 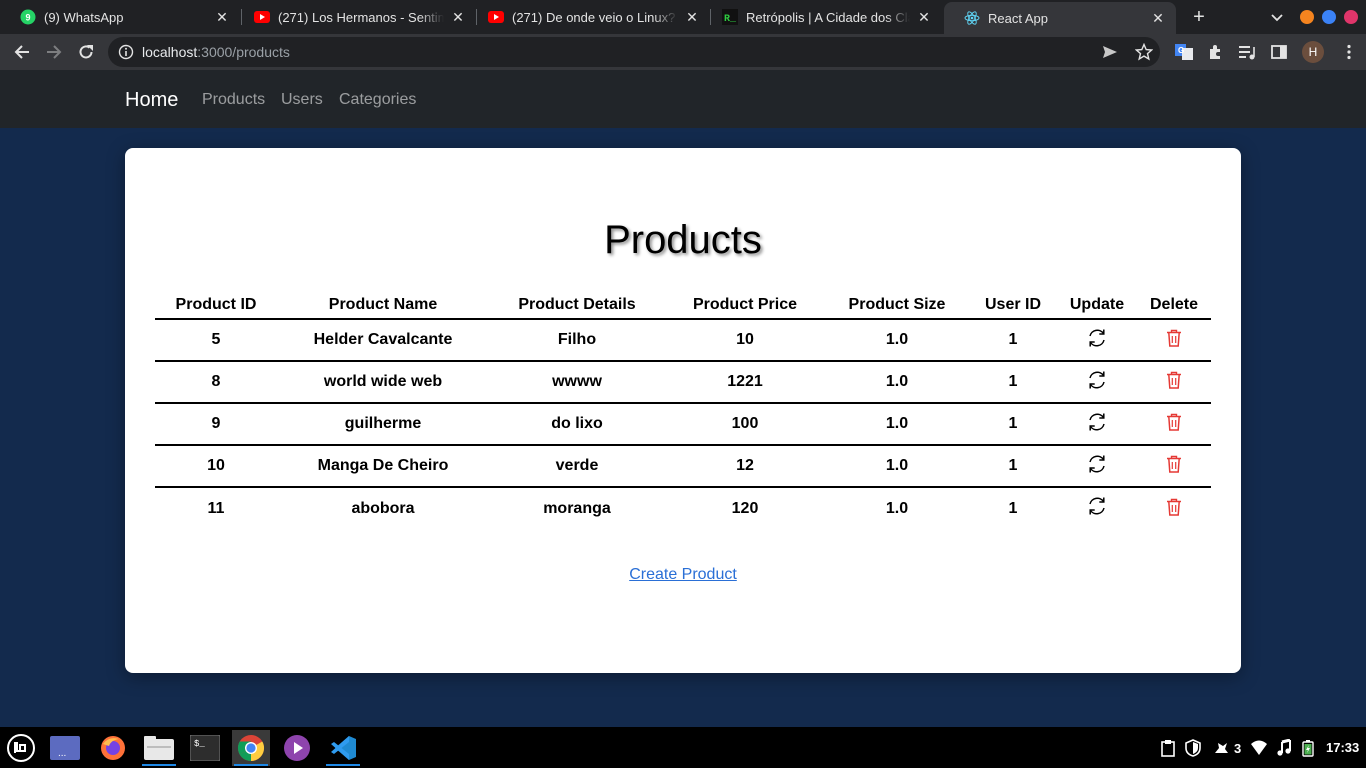 What do you see at coordinates (383, 340) in the screenshot?
I see `product-name-cell: Helder Cavalcante` at bounding box center [383, 340].